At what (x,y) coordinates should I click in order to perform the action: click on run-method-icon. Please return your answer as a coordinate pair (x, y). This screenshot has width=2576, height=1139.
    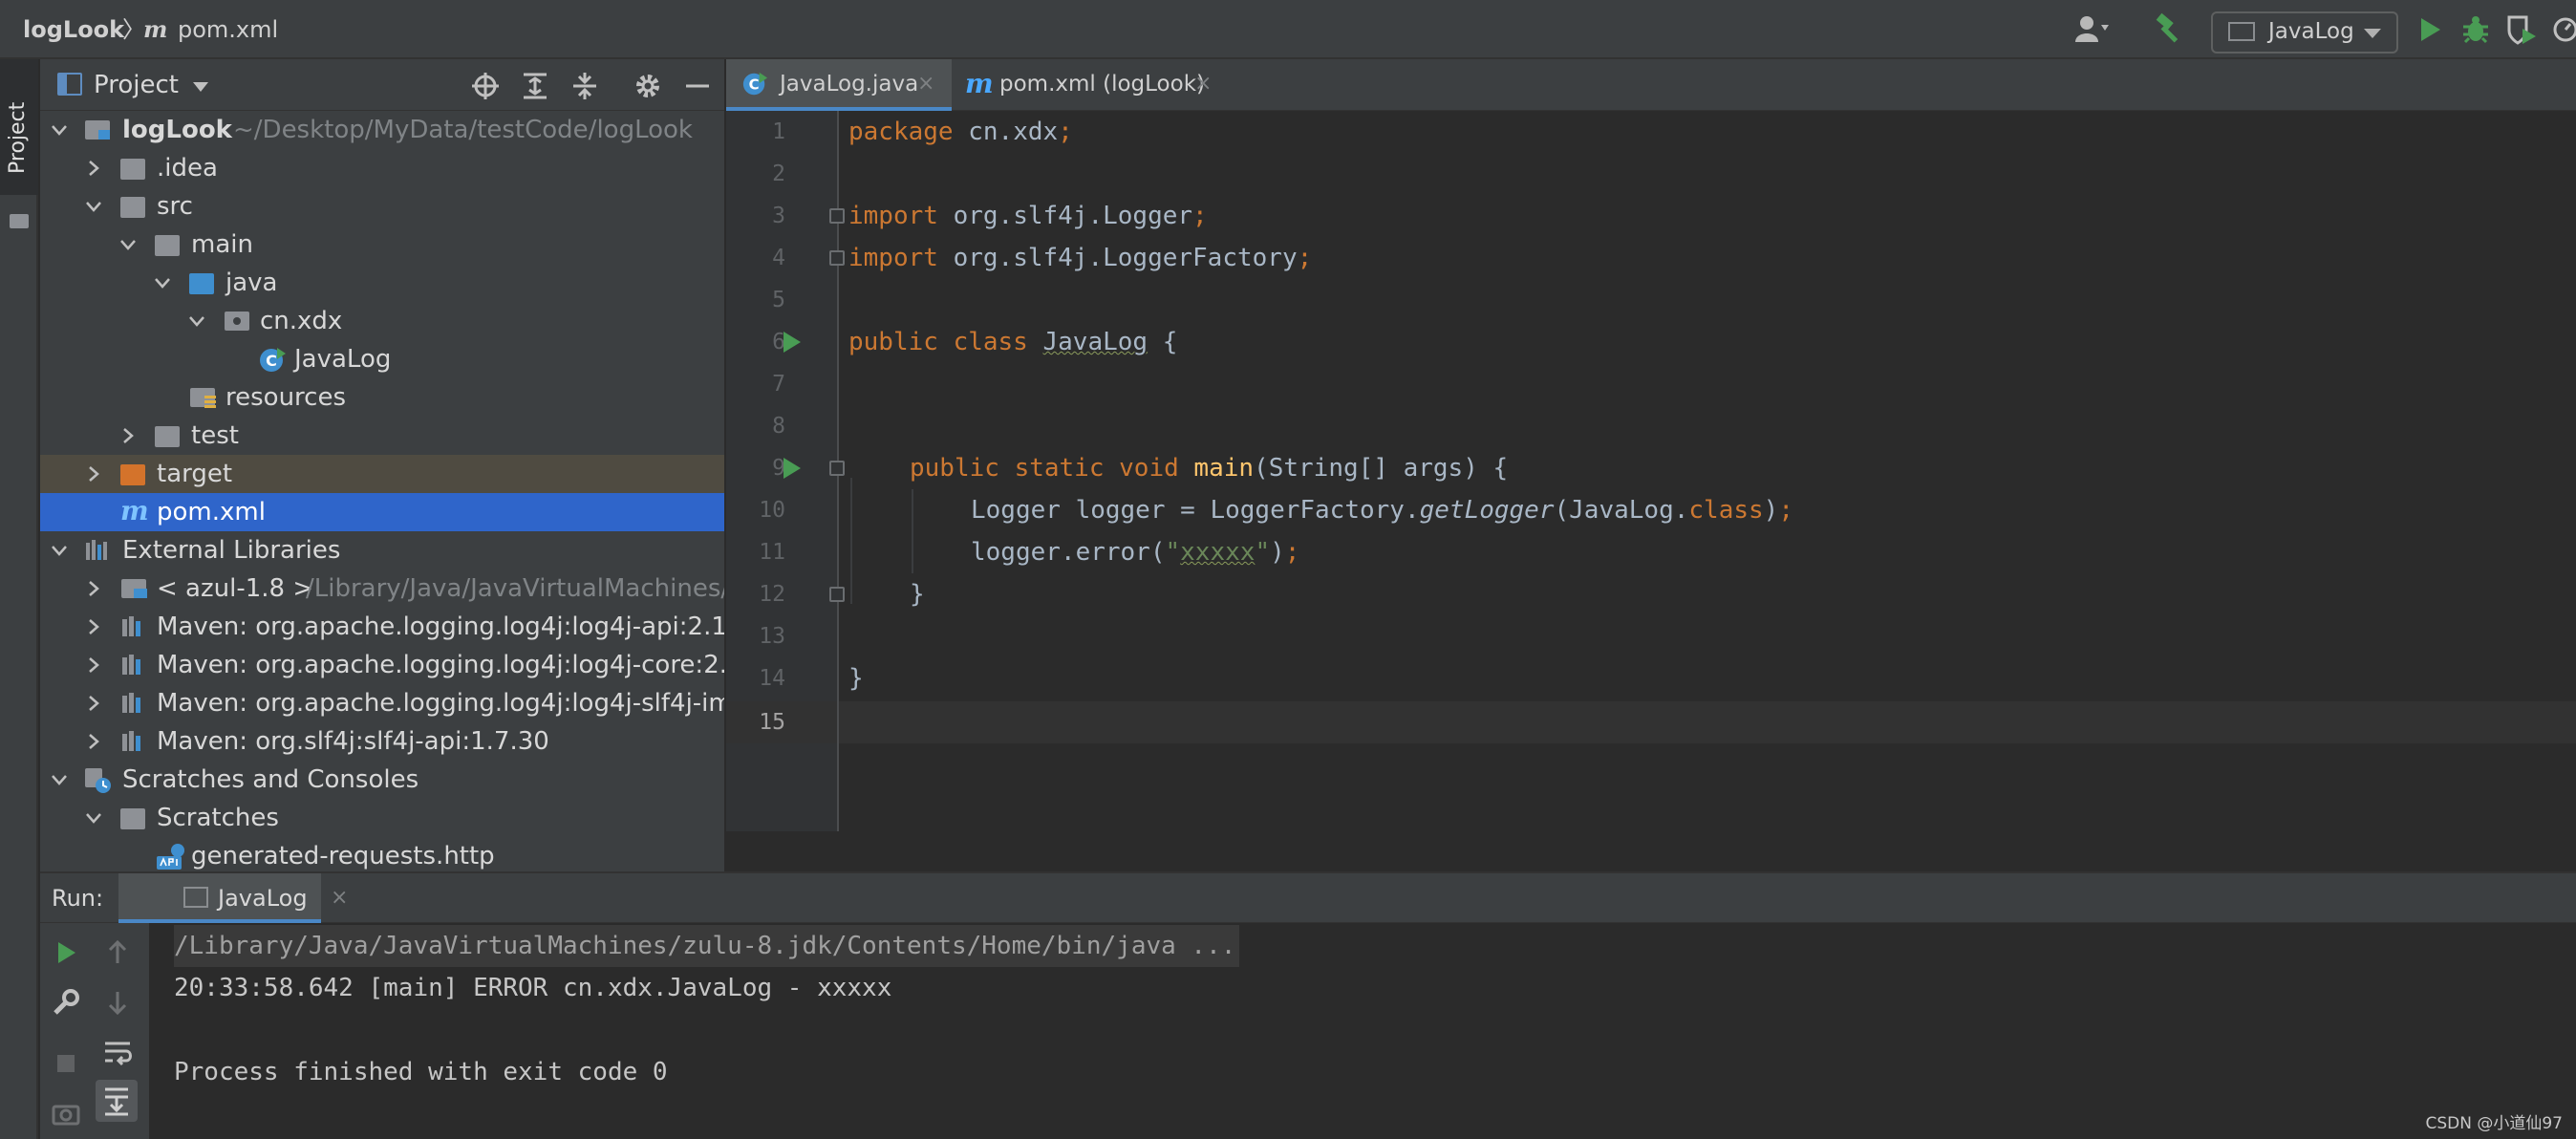
    Looking at the image, I should click on (792, 468).